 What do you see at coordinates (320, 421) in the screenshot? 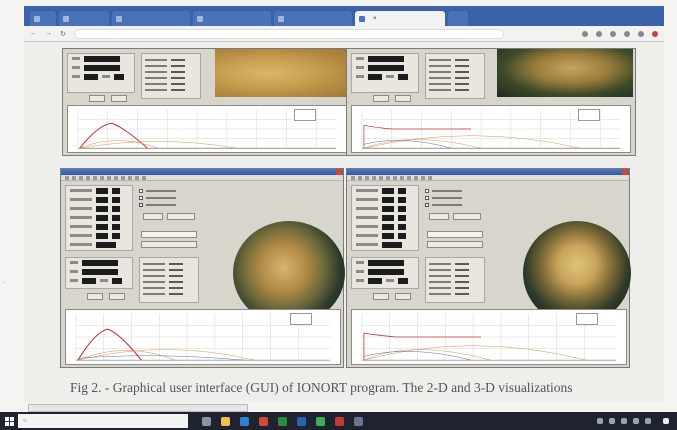
I see `chrome-icon` at bounding box center [320, 421].